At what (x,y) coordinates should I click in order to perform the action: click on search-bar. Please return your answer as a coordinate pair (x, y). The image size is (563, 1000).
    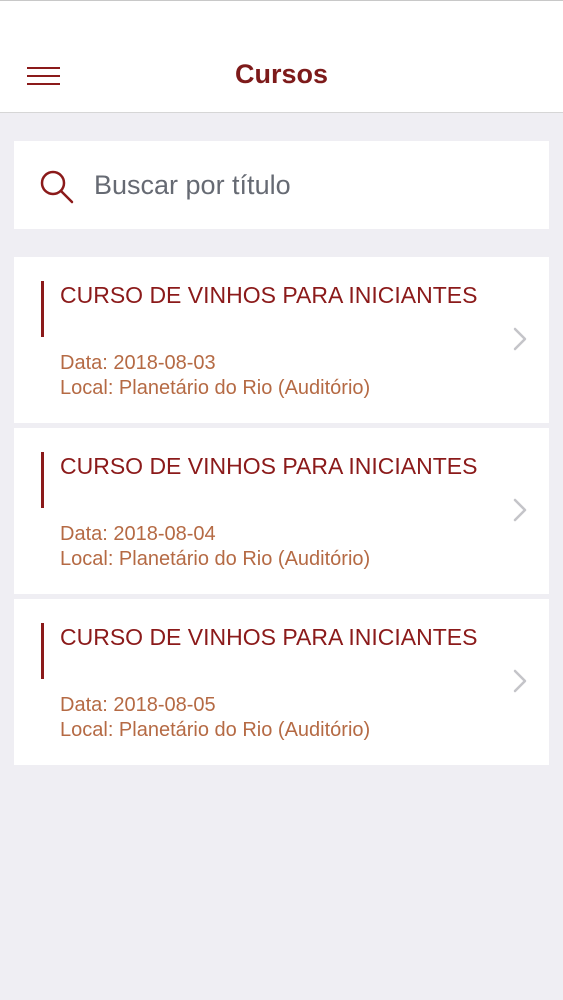
    Looking at the image, I should click on (281, 185).